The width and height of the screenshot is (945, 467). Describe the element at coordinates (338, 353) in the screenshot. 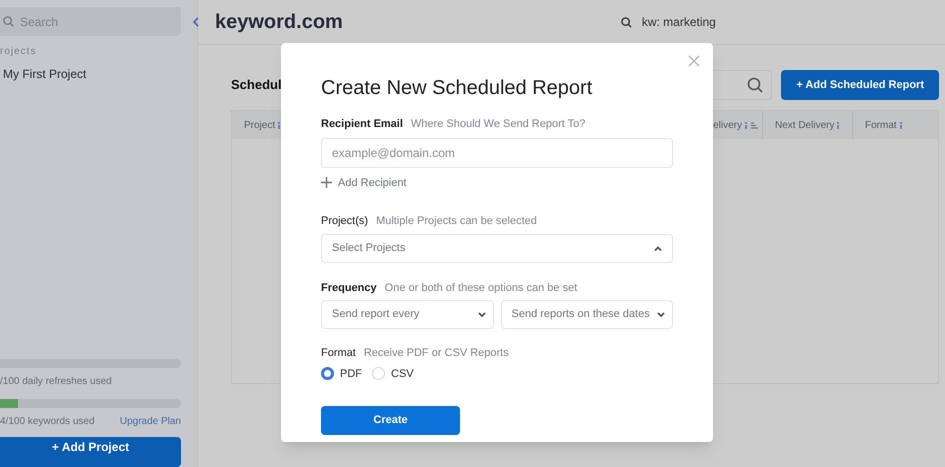

I see `field-label: Format` at that location.